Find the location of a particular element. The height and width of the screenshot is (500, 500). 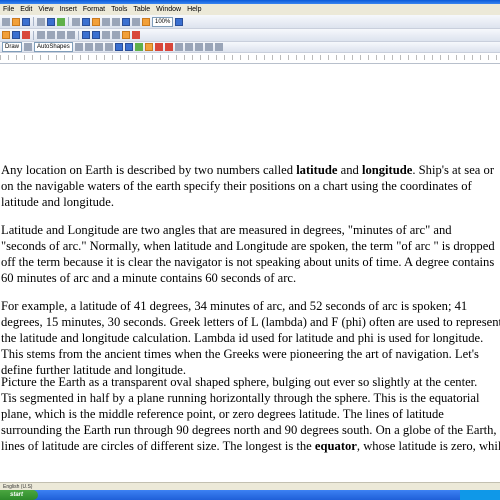

redo-icon is located at coordinates (116, 21).